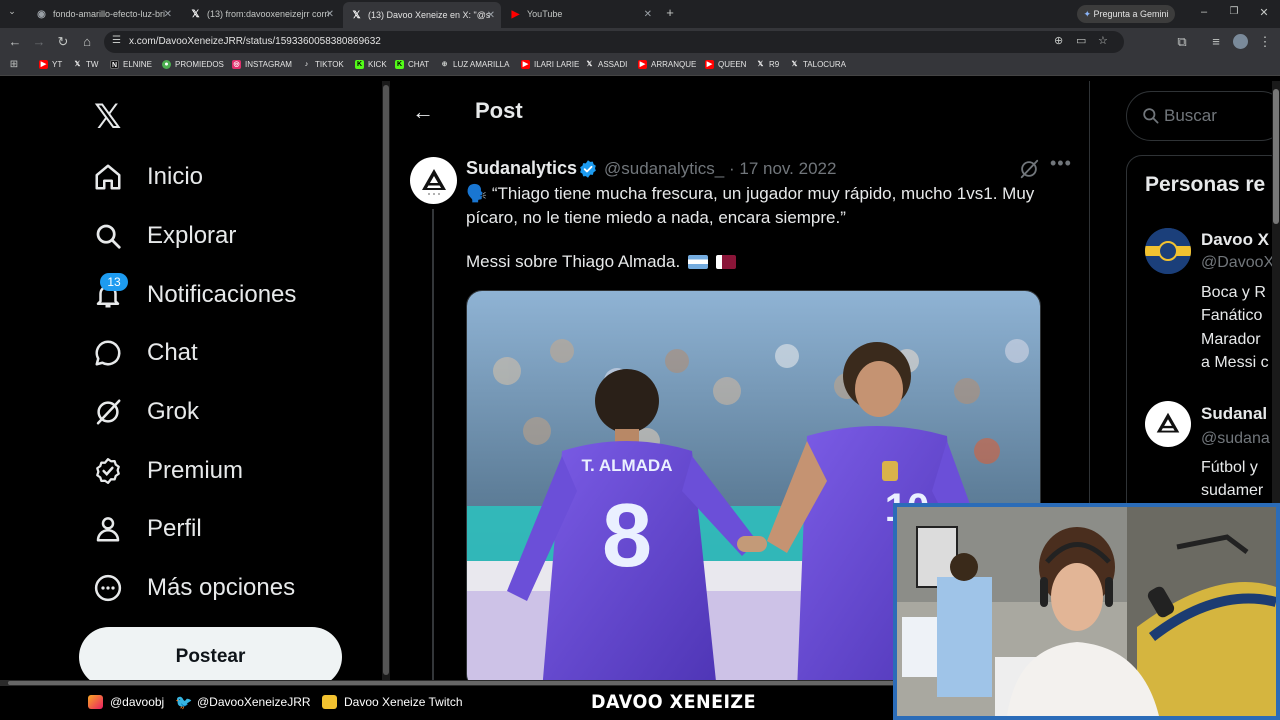 Image resolution: width=1280 pixels, height=720 pixels. I want to click on bookmark-label: KICK, so click(377, 64).